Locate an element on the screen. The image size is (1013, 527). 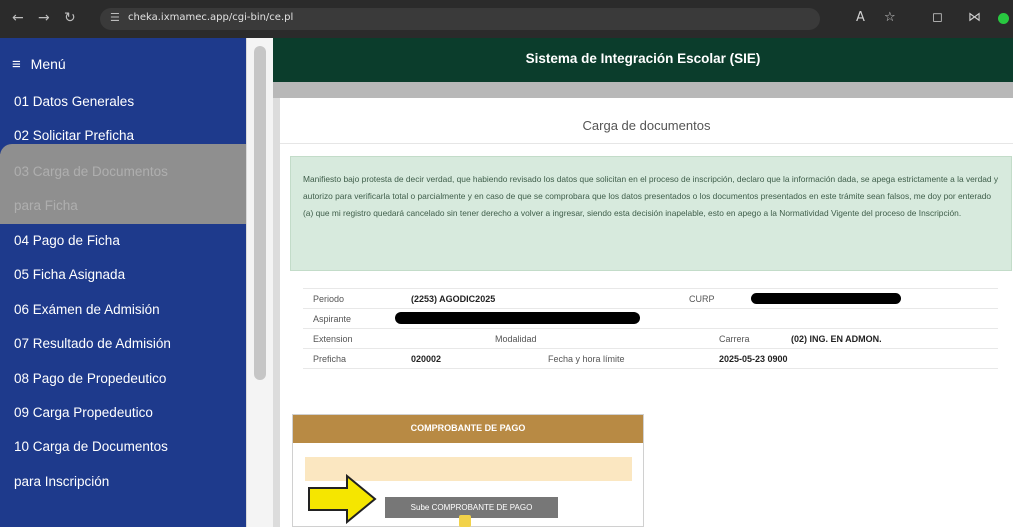
sidebar-item-solicitar-preficha: 02 Solicitar Preficha is located at coordinates (74, 135).